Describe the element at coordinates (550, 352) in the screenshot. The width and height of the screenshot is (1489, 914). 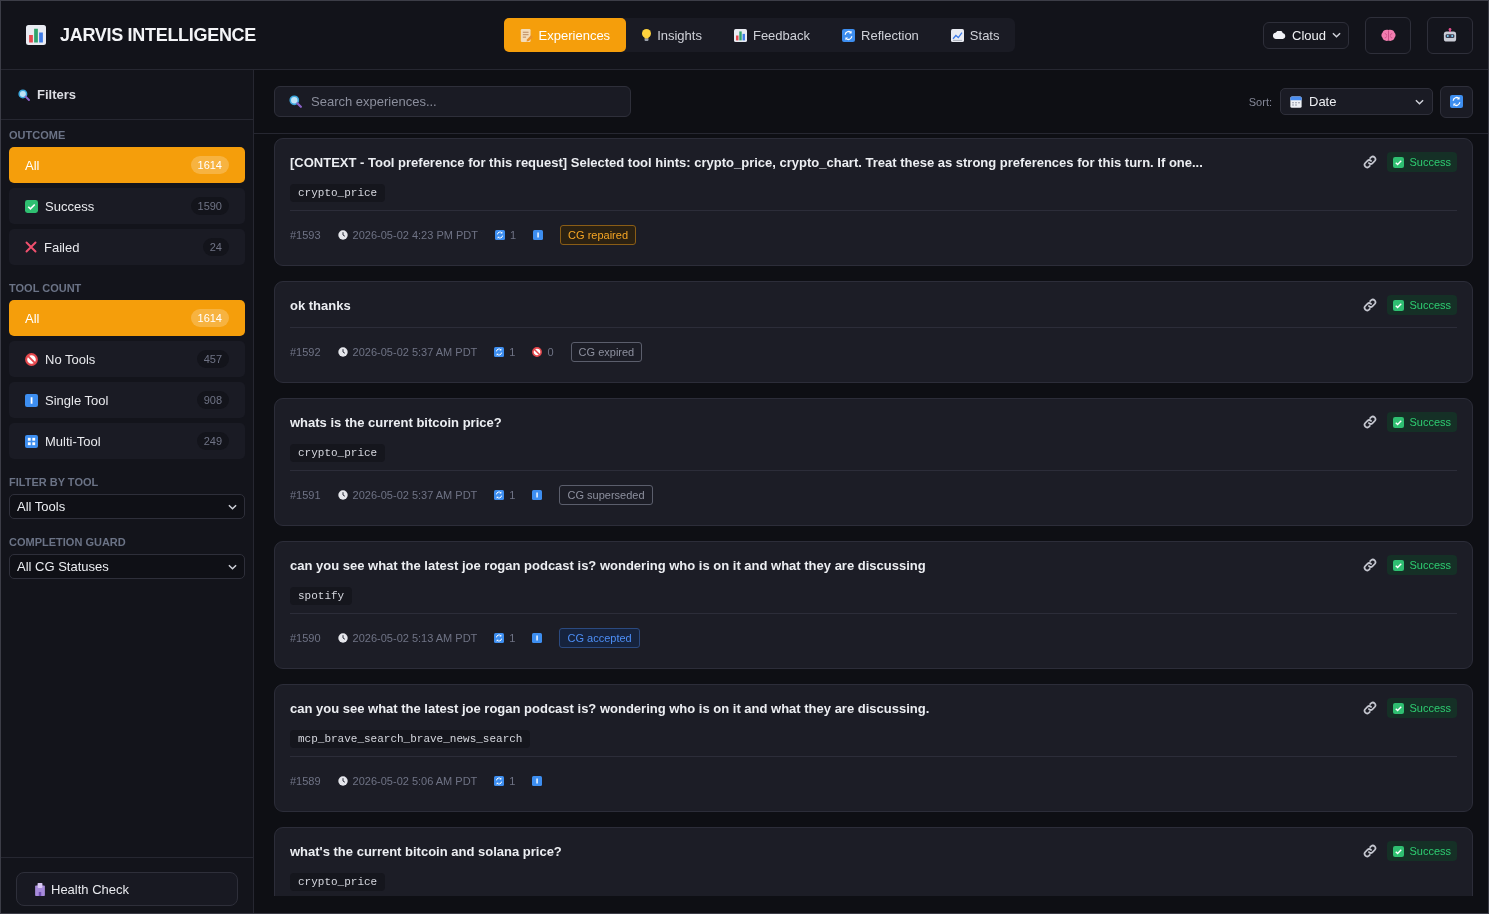
I see `tool-count: 0` at that location.